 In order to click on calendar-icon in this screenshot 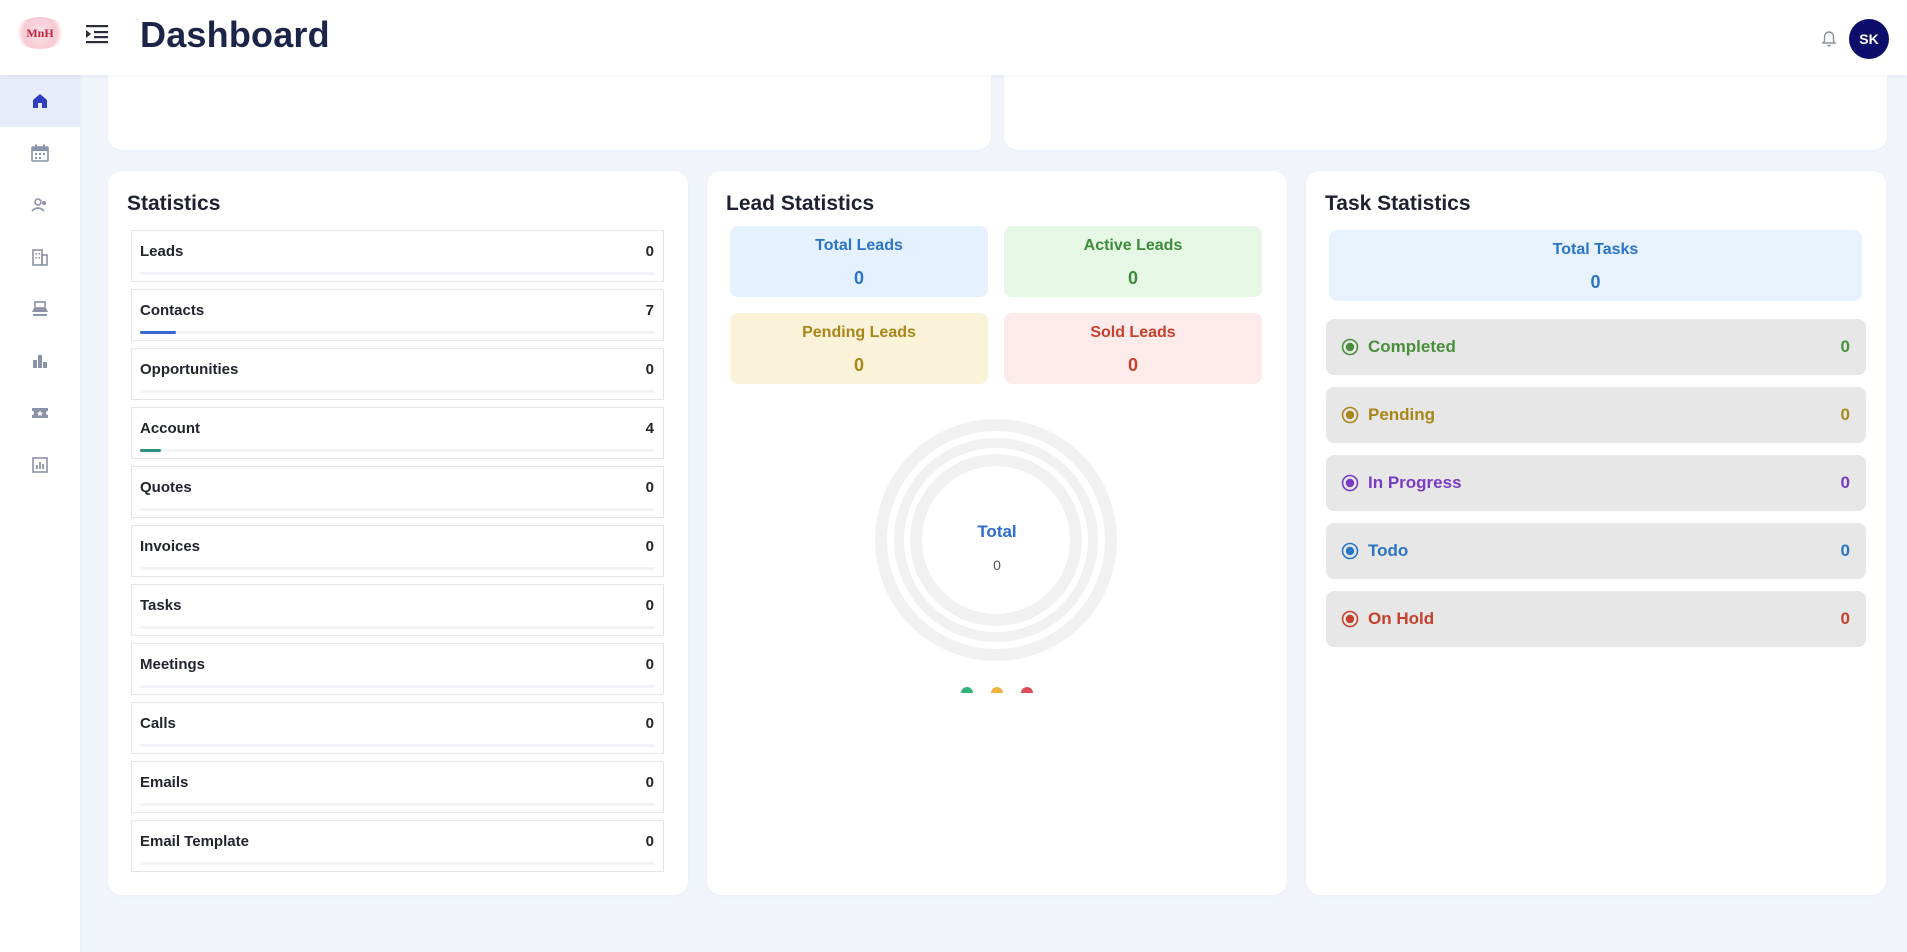, I will do `click(40, 153)`.